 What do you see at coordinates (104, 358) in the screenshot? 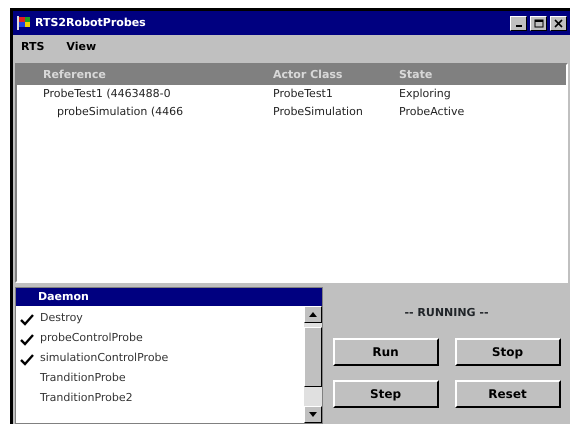
I see `list-item: simulationControlProbe` at bounding box center [104, 358].